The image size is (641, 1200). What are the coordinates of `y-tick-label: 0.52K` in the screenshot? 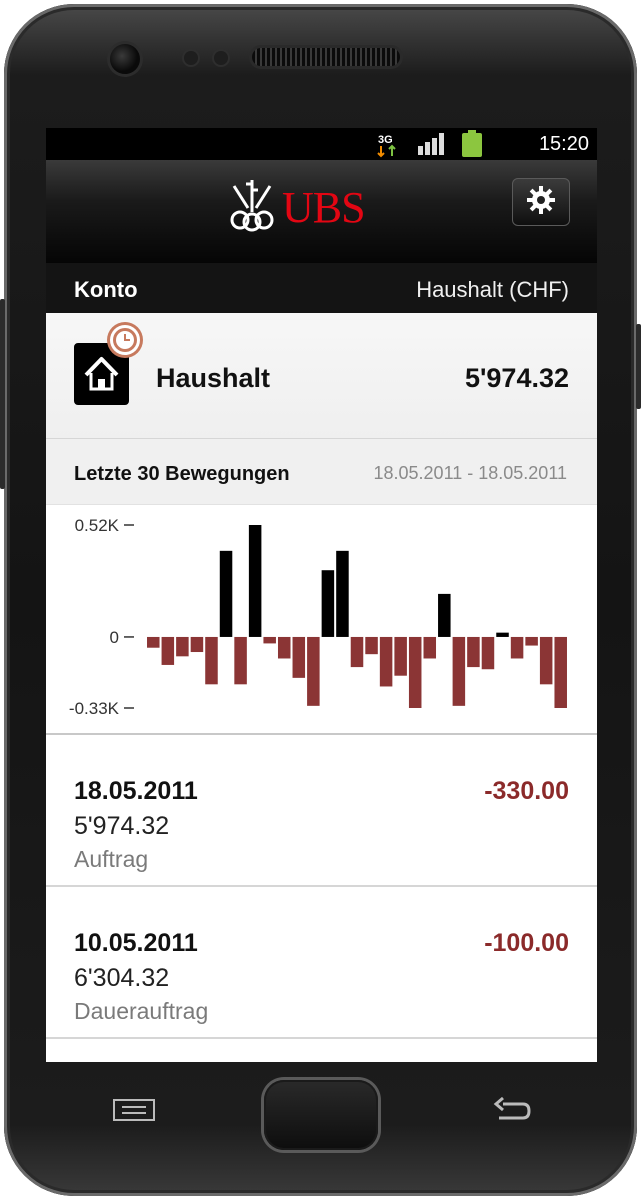 It's located at (97, 525).